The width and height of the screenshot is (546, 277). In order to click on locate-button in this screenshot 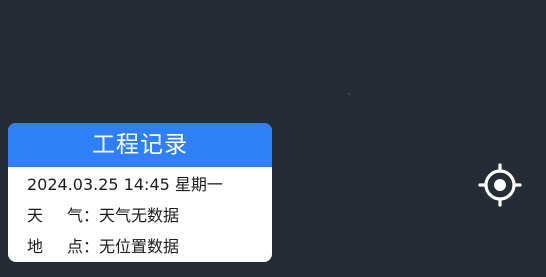, I will do `click(500, 185)`.